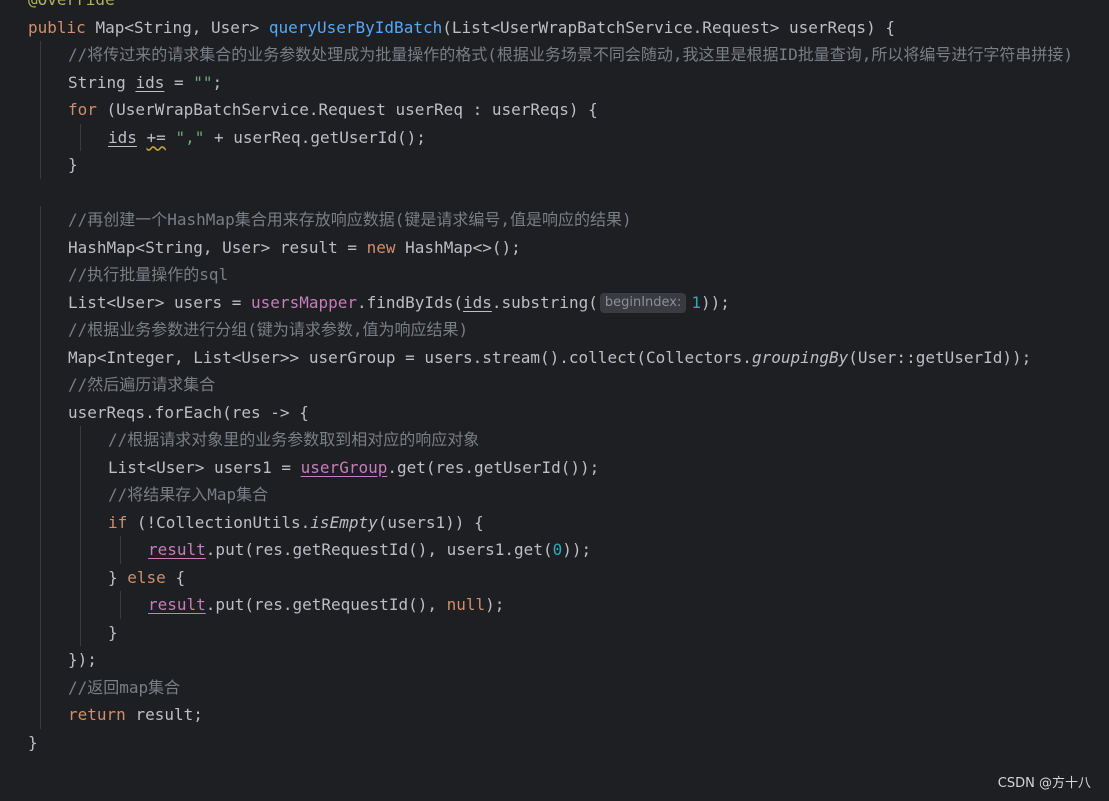  I want to click on code-line-content: ids += "," + userReq.getUserId();, so click(227, 137).